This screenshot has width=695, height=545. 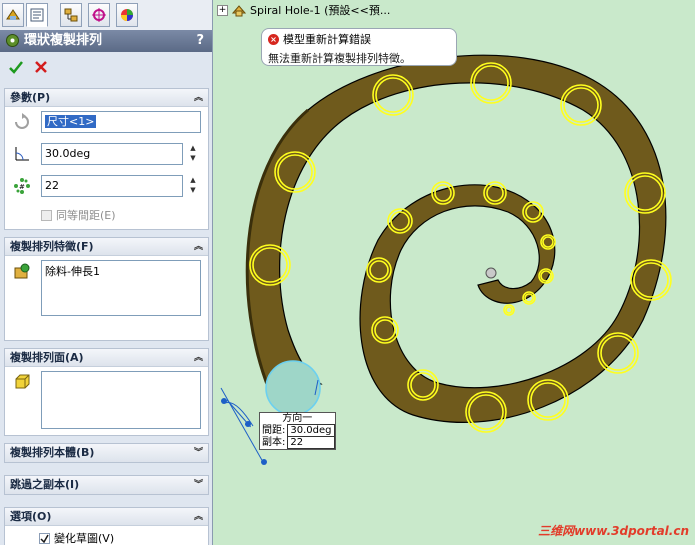 I want to click on ok-check-icon, so click(x=16, y=67).